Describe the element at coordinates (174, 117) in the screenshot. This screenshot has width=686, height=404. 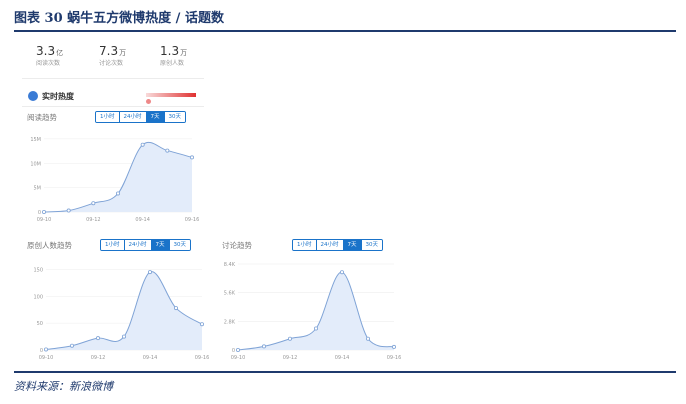
I see `reading-tab-30d: 30天` at that location.